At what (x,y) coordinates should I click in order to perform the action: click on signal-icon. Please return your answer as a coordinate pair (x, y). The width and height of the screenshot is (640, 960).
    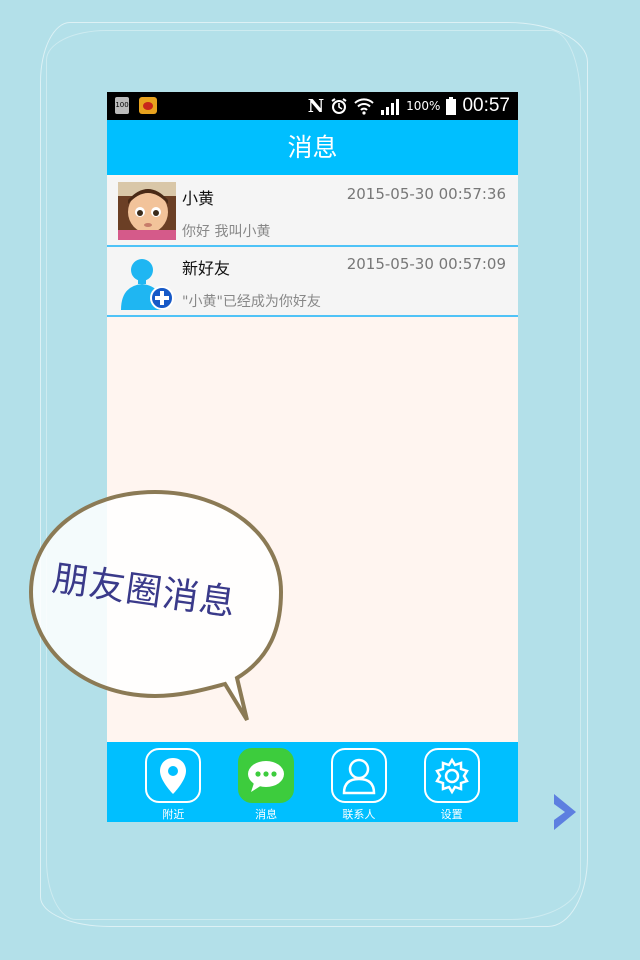
    Looking at the image, I should click on (390, 106).